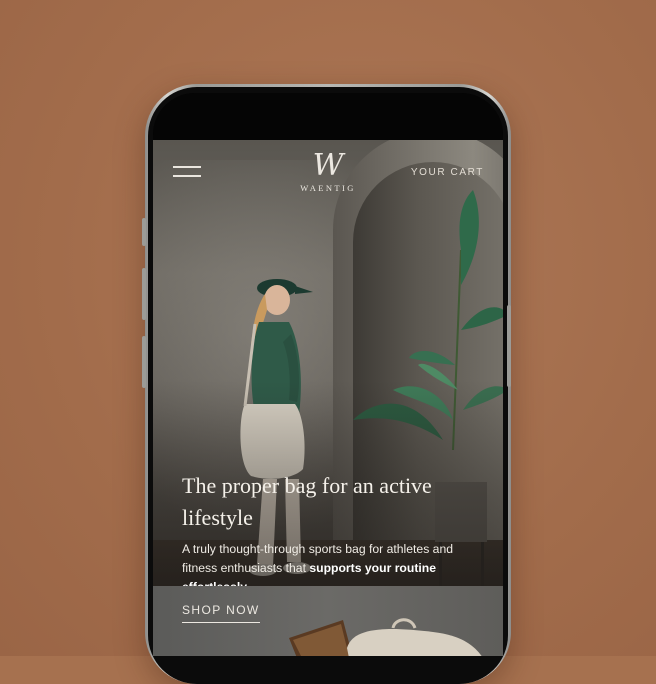 The image size is (656, 684). I want to click on cta-section: SHOP NOW, so click(328, 621).